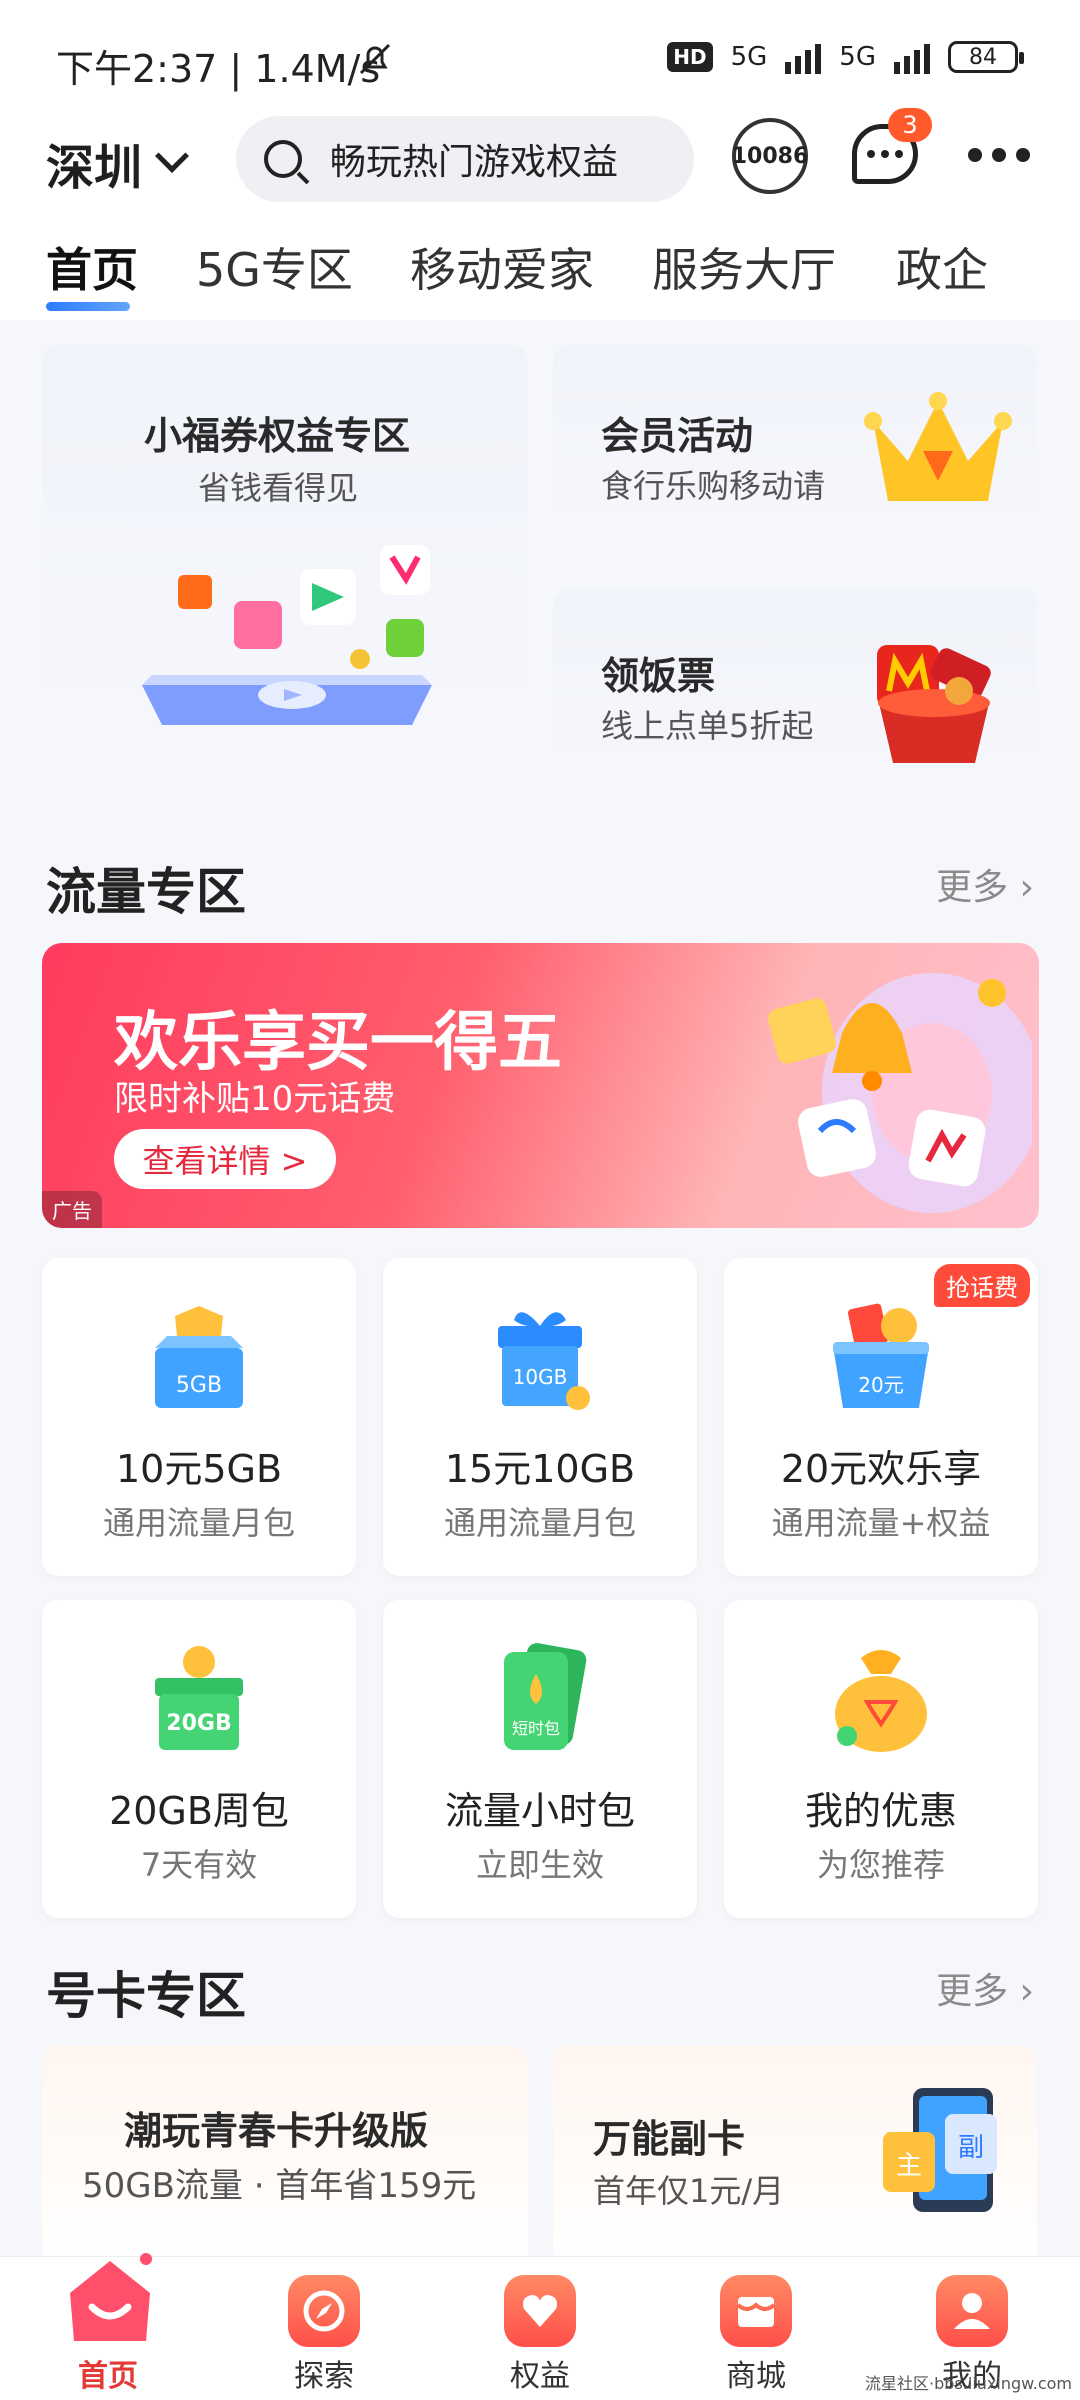 The image size is (1080, 2400). I want to click on tab-home: 首页, so click(92, 267).